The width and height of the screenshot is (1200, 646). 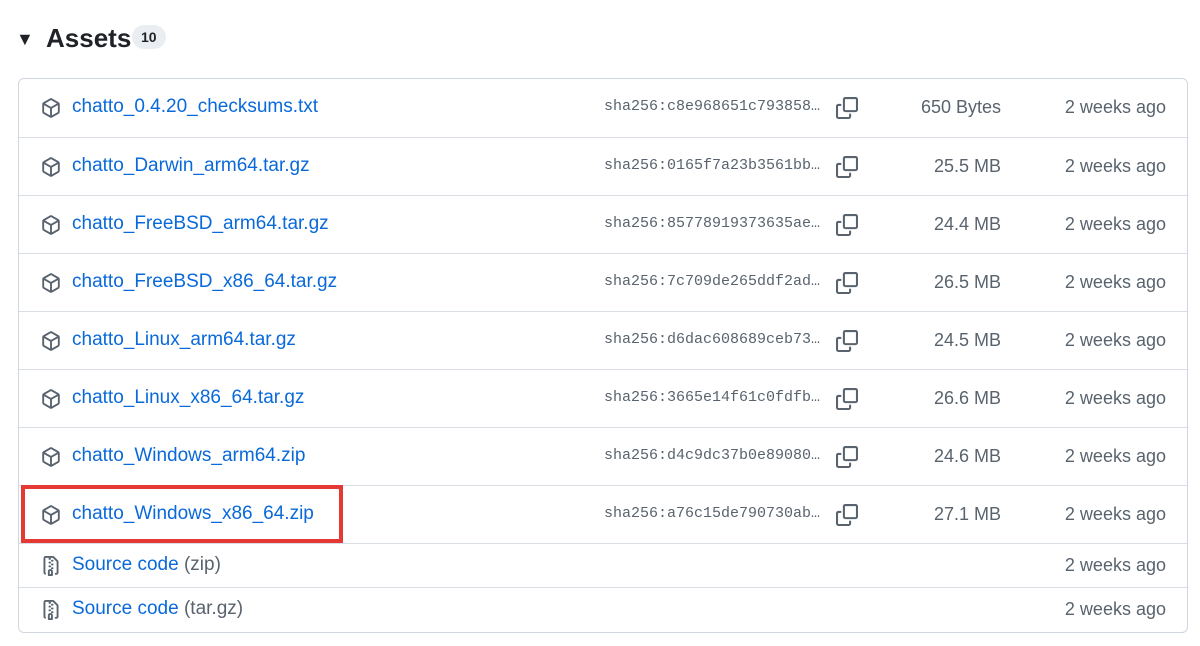 What do you see at coordinates (967, 456) in the screenshot?
I see `asset-size: 24.6 MB` at bounding box center [967, 456].